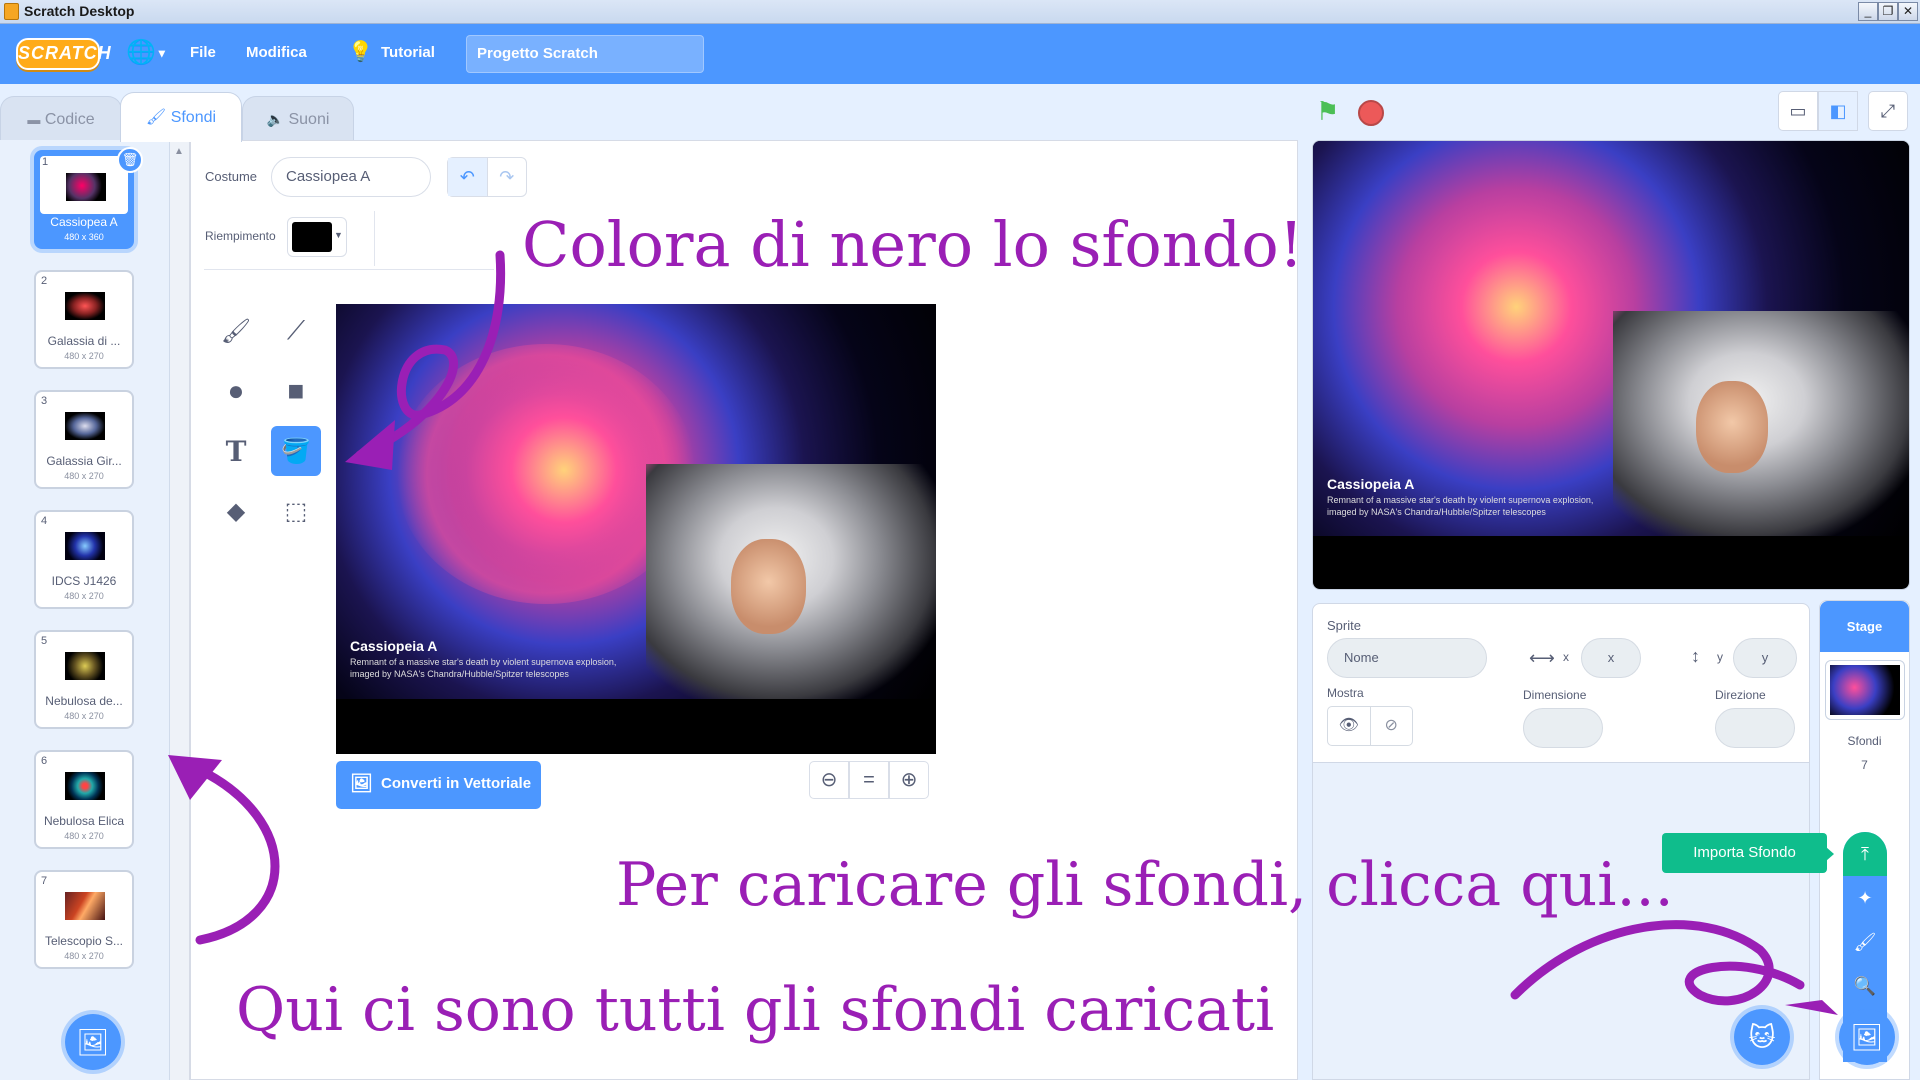 The width and height of the screenshot is (1920, 1080). What do you see at coordinates (370, 445) in the screenshot?
I see `arrowhead-fill-tool` at bounding box center [370, 445].